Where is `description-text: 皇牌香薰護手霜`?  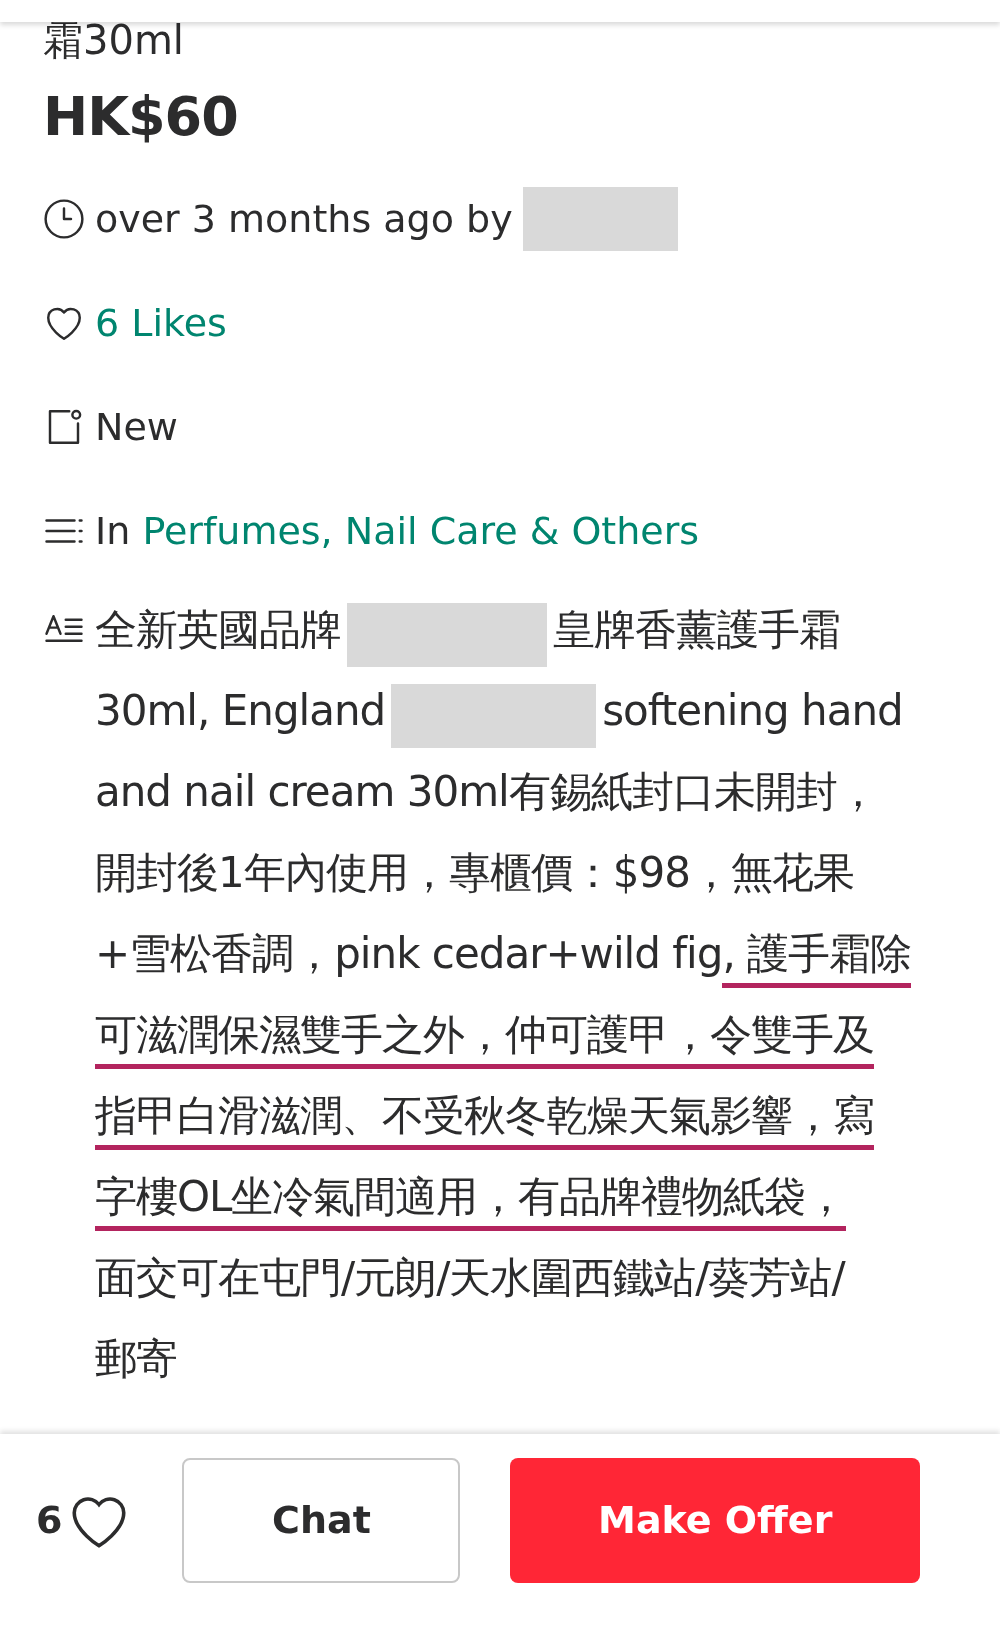
description-text: 皇牌香薰護手霜 is located at coordinates (696, 630).